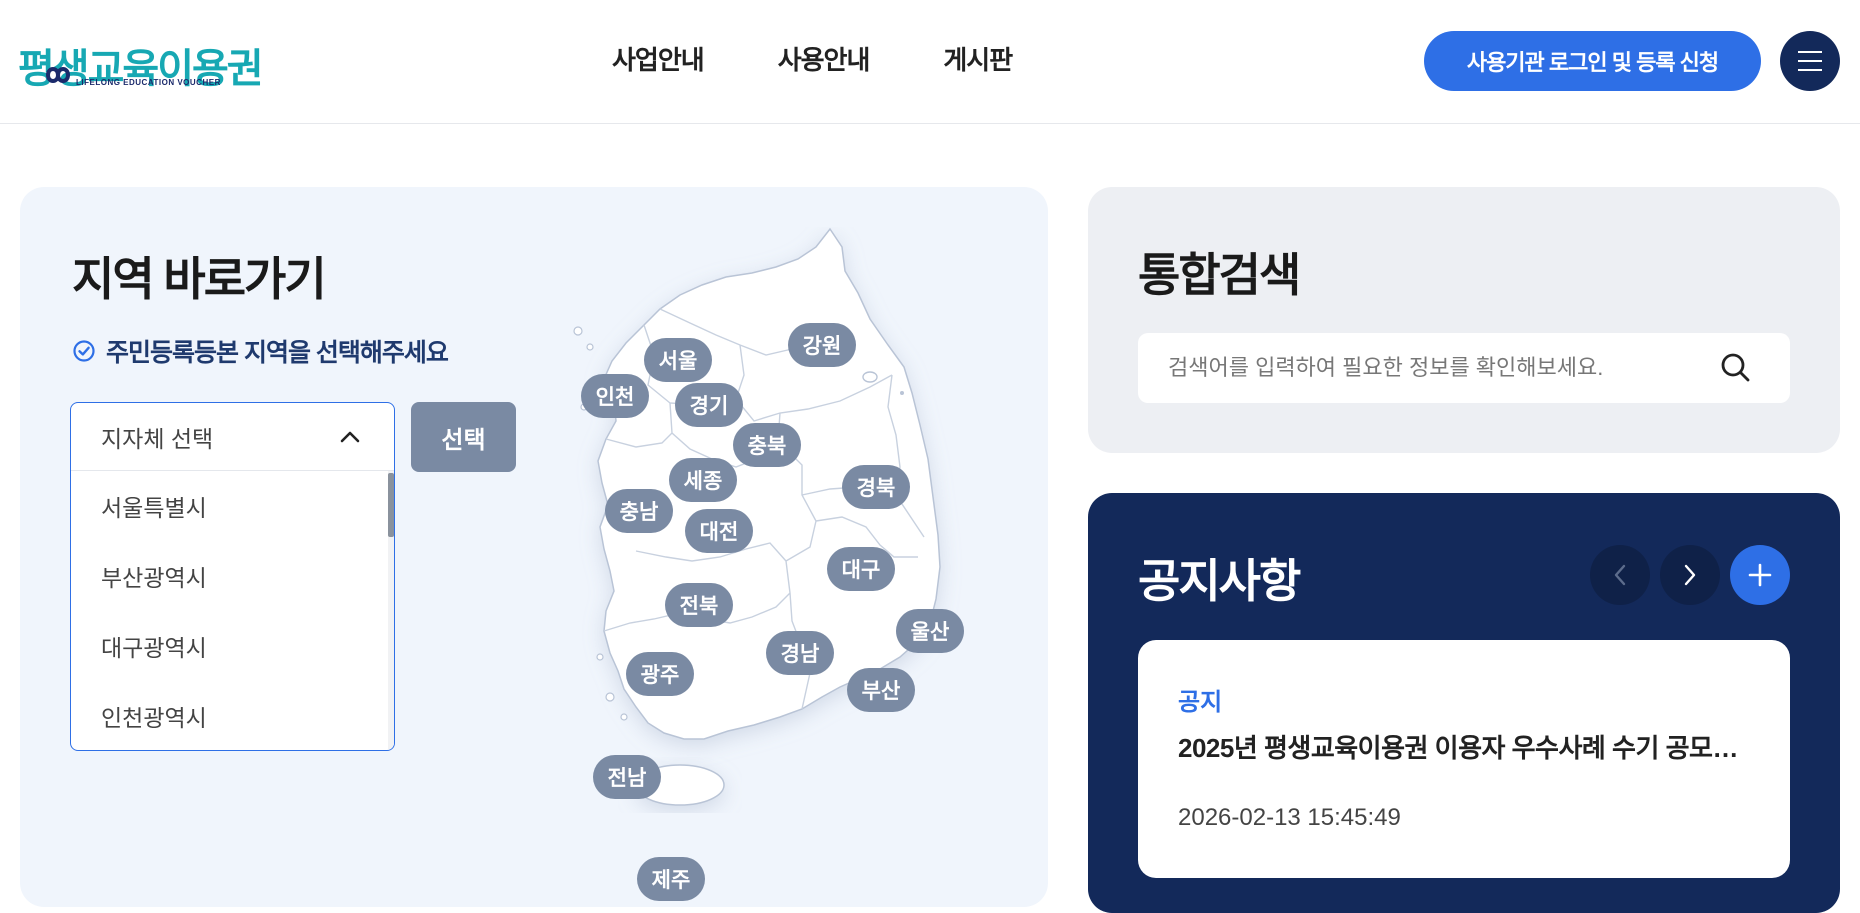  What do you see at coordinates (930, 631) in the screenshot?
I see `map-region-ulsan: 울산` at bounding box center [930, 631].